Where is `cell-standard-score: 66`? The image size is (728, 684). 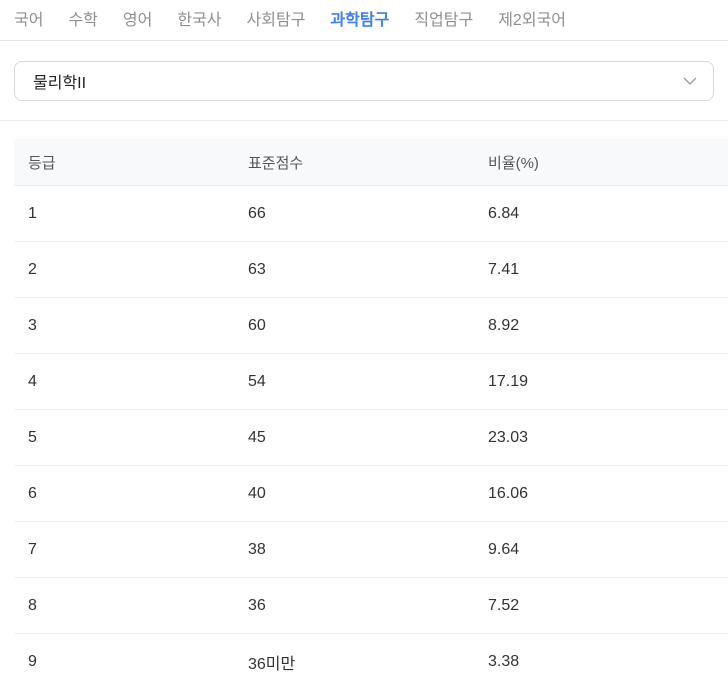
cell-standard-score: 66 is located at coordinates (257, 213).